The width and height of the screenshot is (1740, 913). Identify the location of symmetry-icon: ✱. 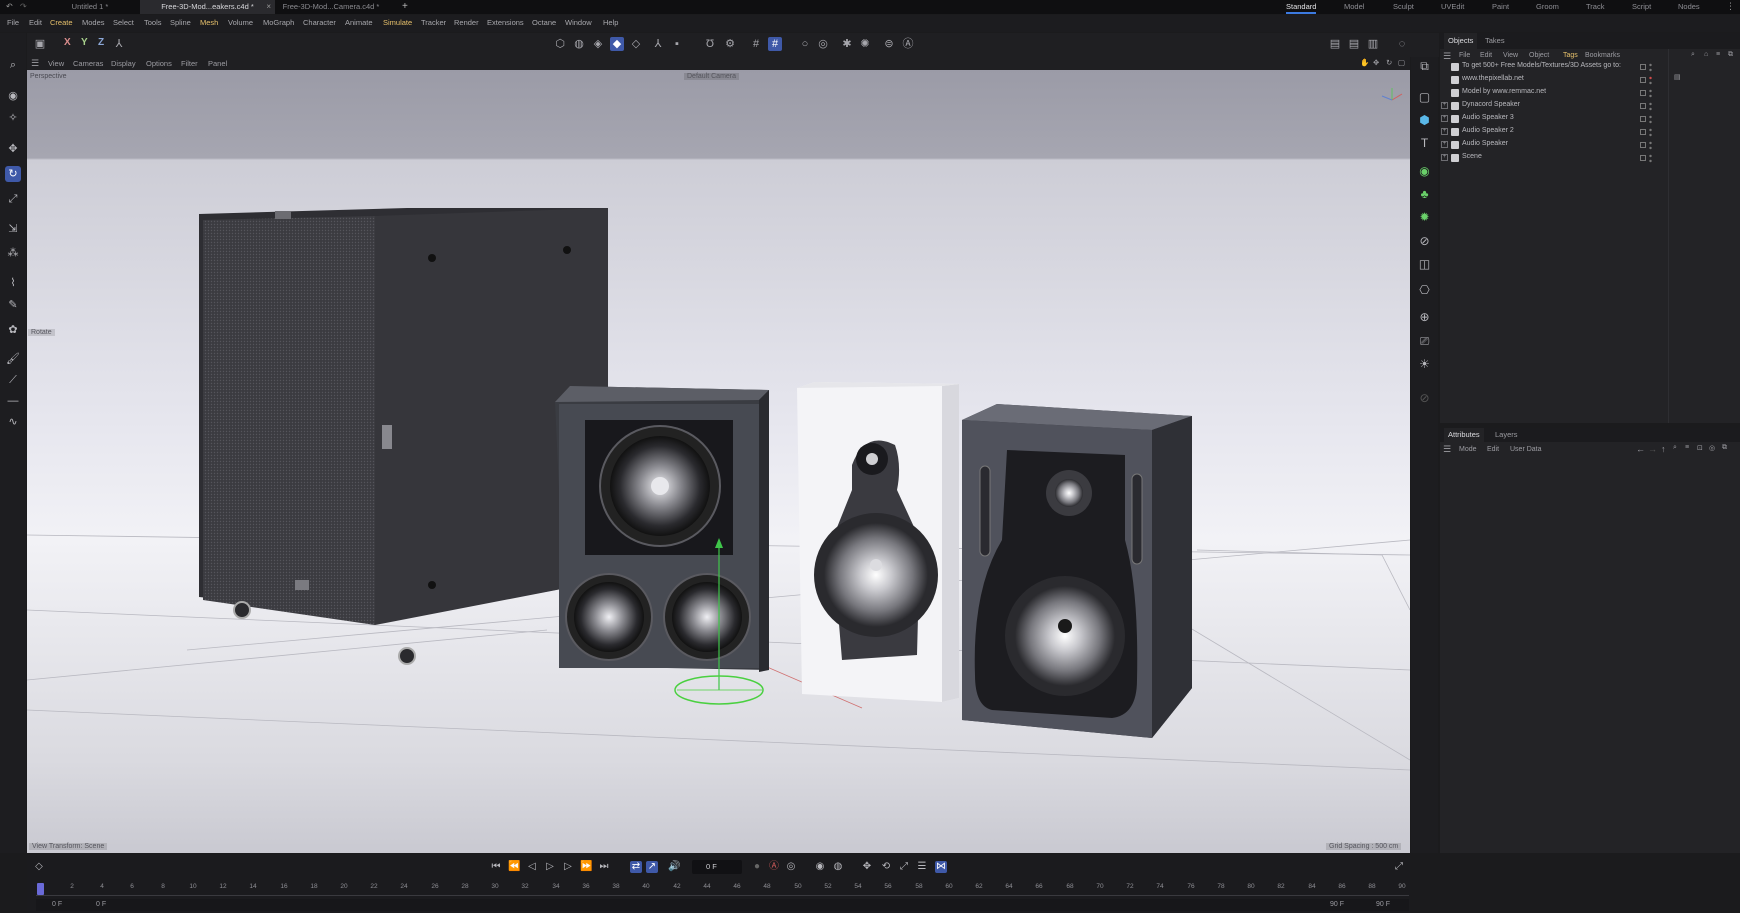
(847, 44).